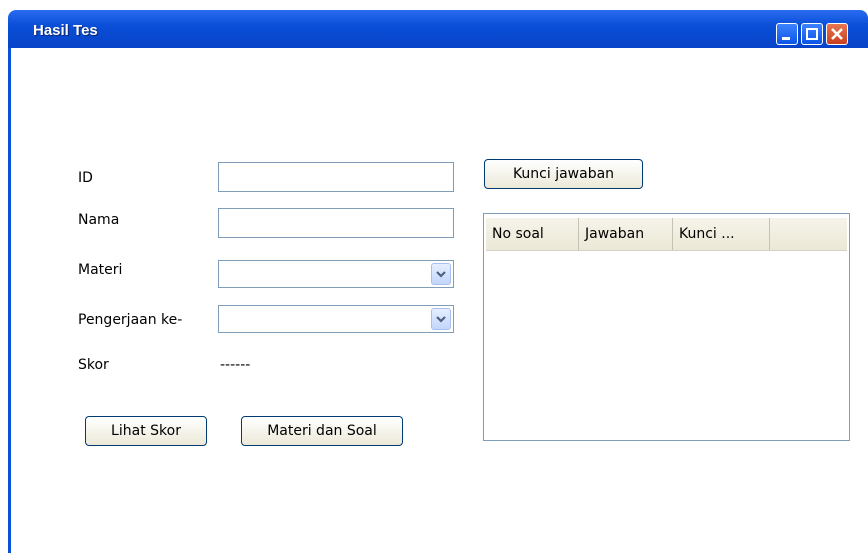  I want to click on maximize-icon, so click(812, 34).